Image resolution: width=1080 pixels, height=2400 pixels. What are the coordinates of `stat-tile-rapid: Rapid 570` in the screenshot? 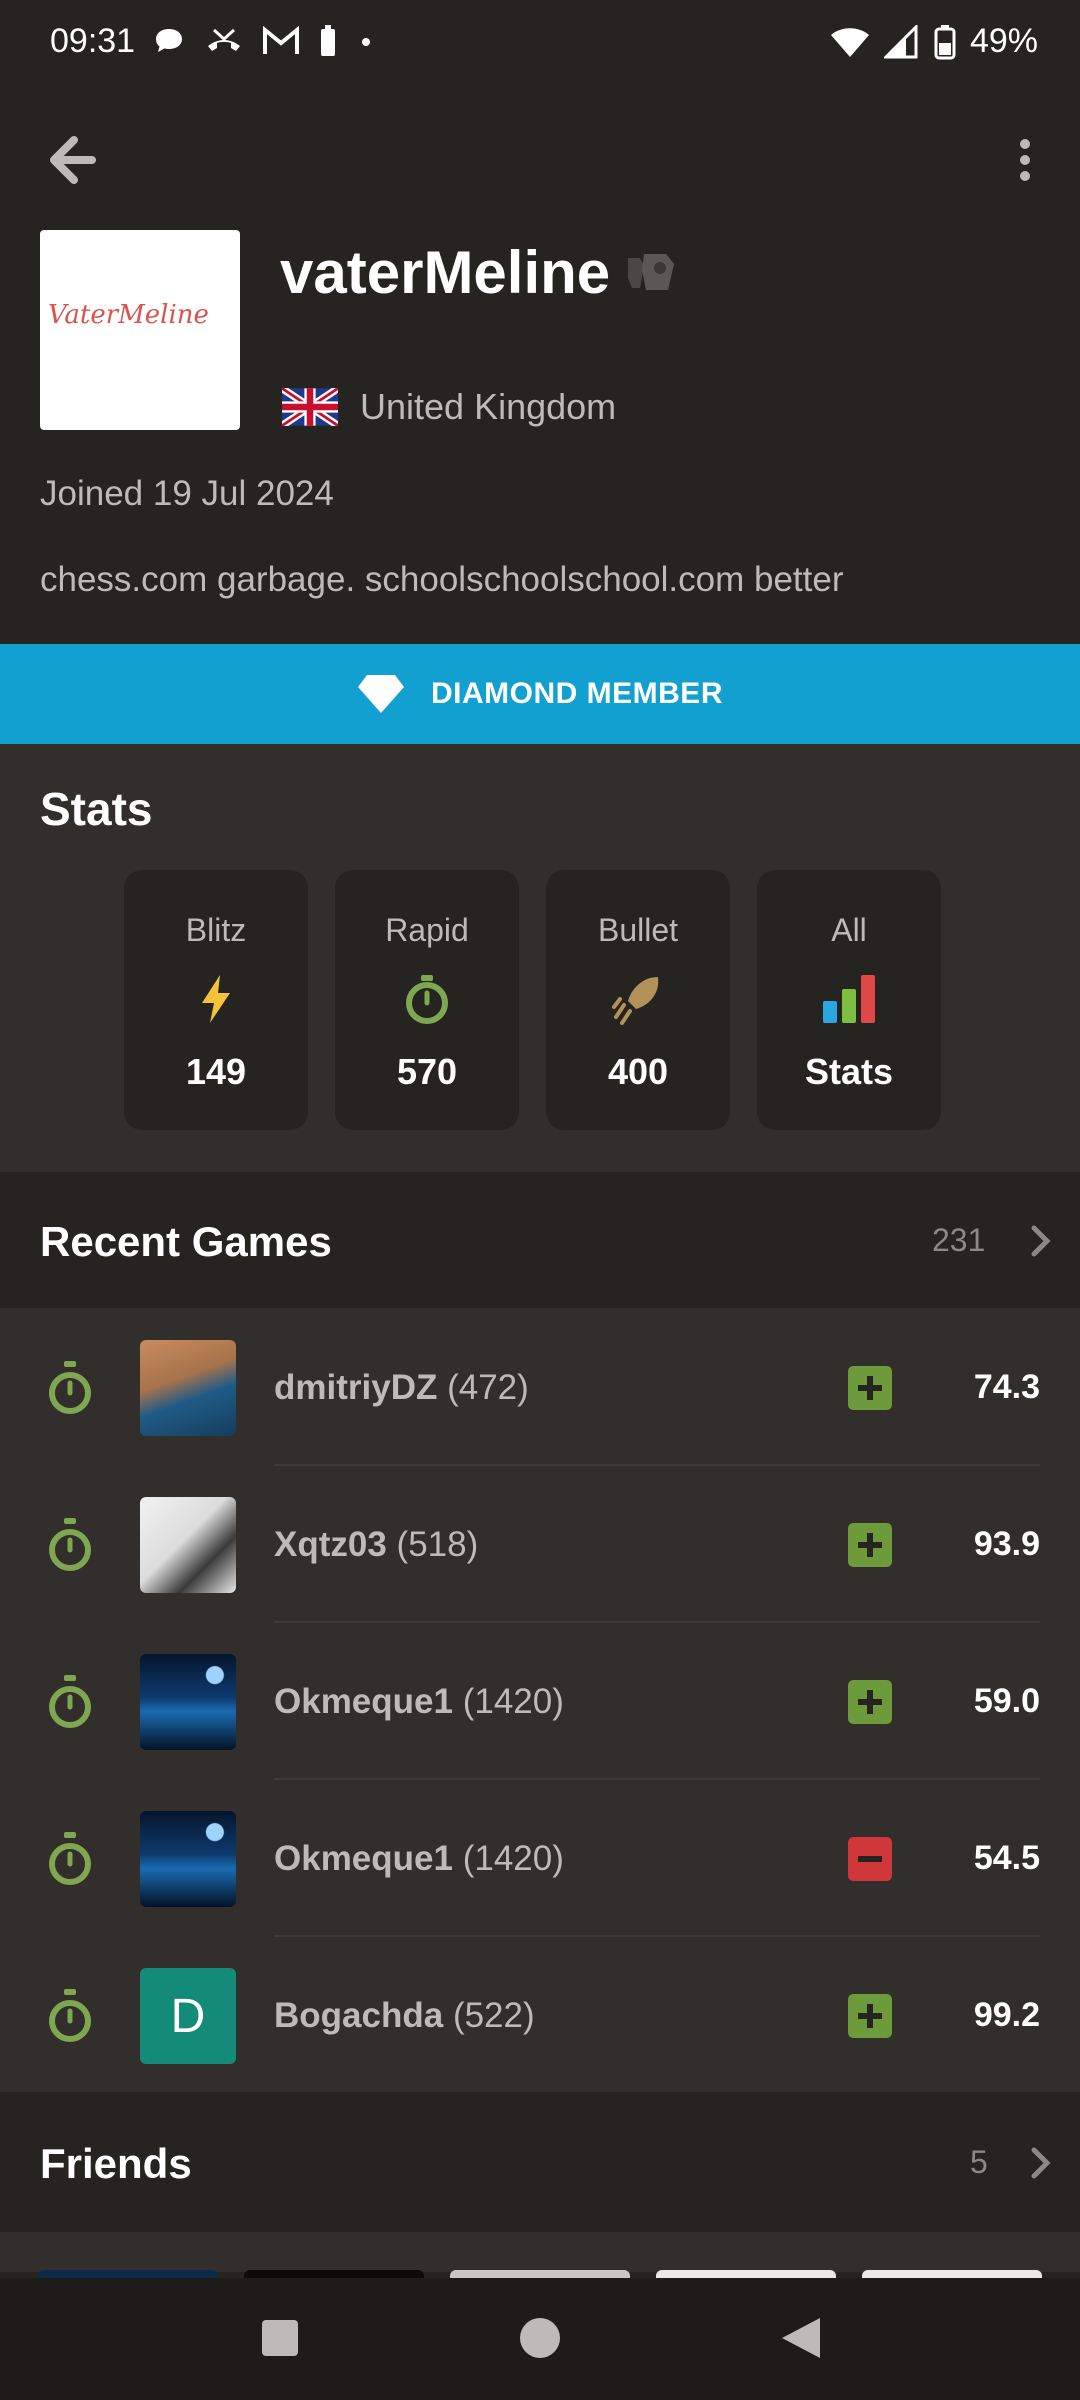 It's located at (427, 1000).